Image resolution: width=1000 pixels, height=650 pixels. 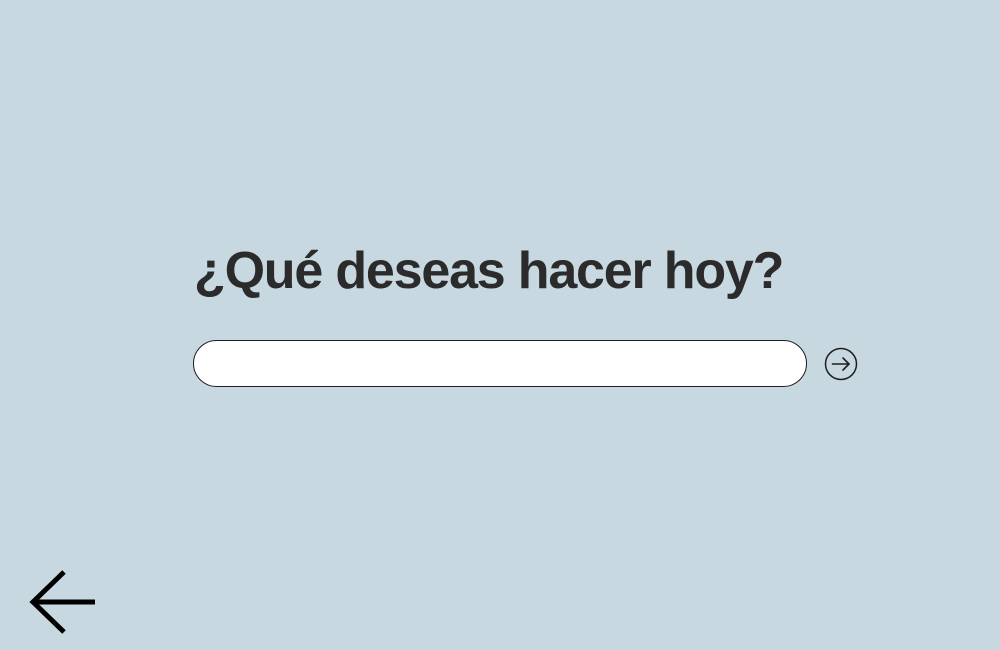 I want to click on submit-button, so click(x=841, y=364).